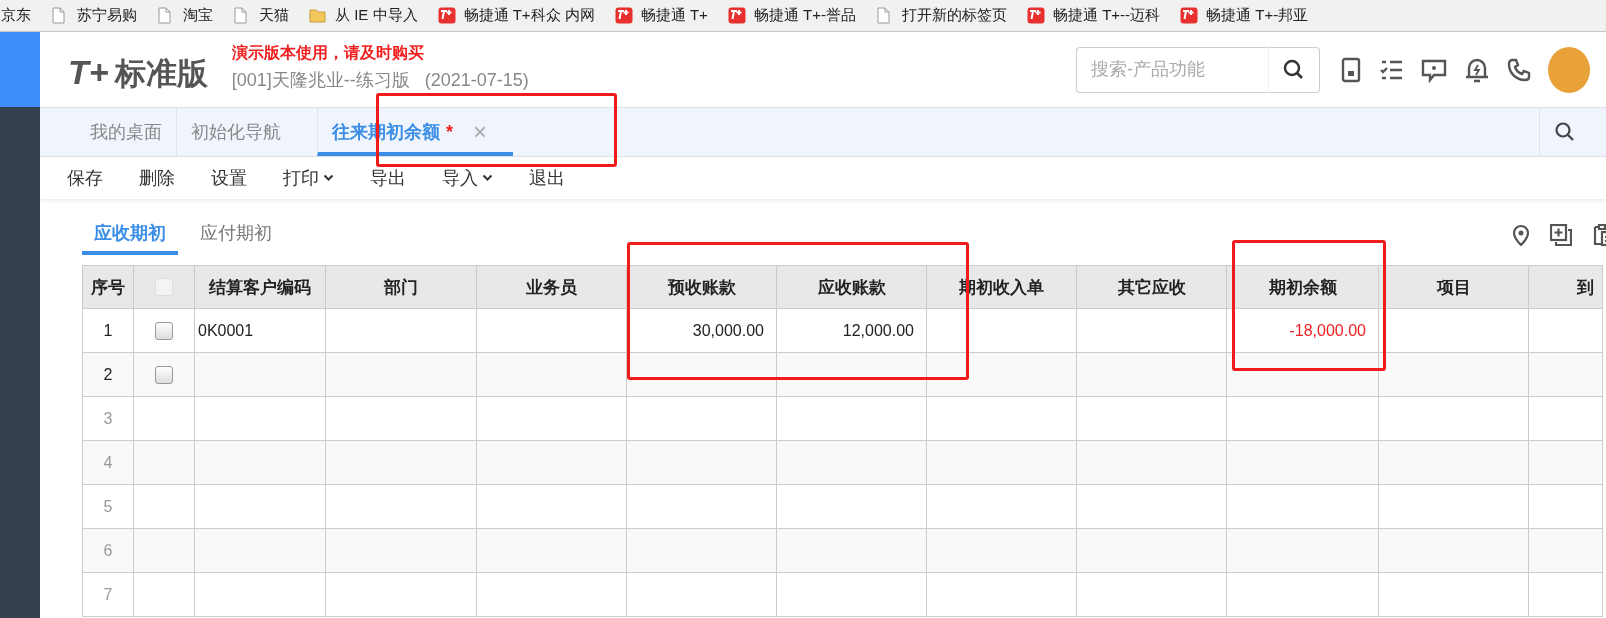 The width and height of the screenshot is (1606, 618). Describe the element at coordinates (198, 15) in the screenshot. I see `bookmark-link: 淘宝` at that location.